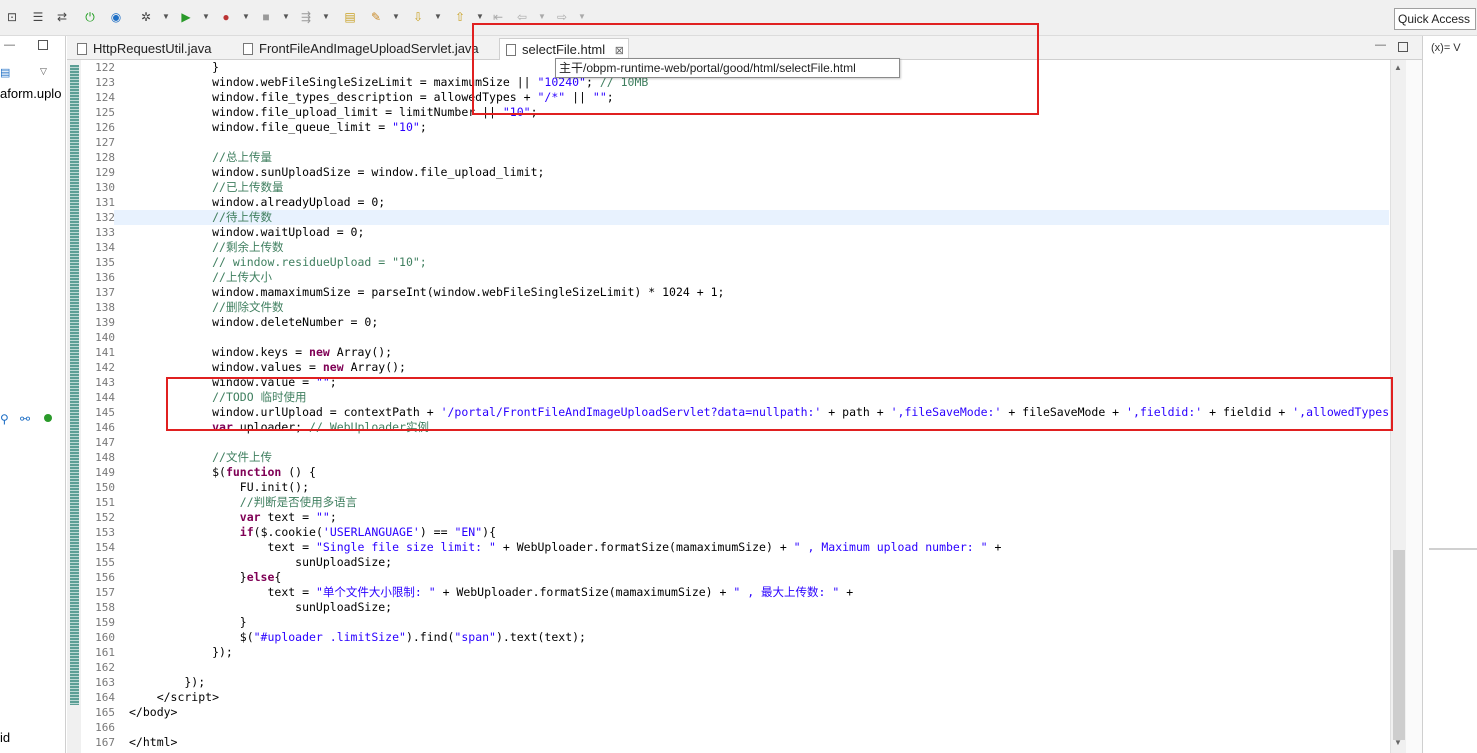 The image size is (1477, 753). I want to click on line-number: 130, so click(105, 187).